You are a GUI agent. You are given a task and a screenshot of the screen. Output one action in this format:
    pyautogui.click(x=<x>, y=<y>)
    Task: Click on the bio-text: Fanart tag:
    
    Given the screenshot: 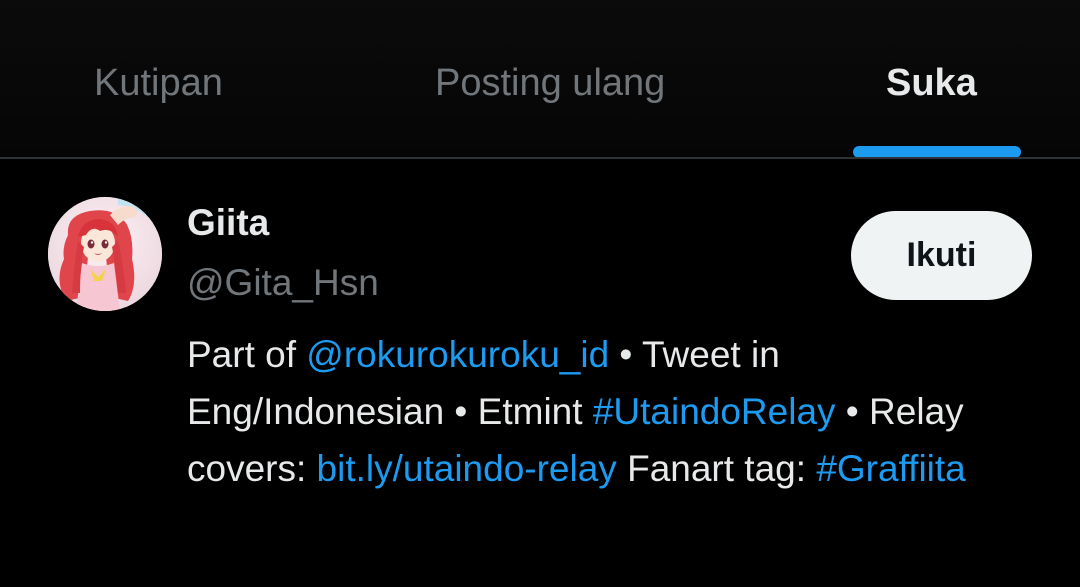 What is the action you would take?
    pyautogui.click(x=716, y=468)
    